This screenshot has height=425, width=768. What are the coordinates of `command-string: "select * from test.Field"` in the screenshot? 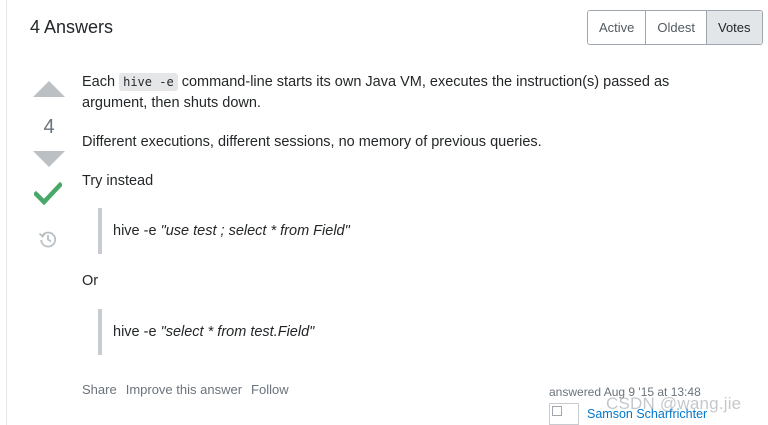 It's located at (237, 331).